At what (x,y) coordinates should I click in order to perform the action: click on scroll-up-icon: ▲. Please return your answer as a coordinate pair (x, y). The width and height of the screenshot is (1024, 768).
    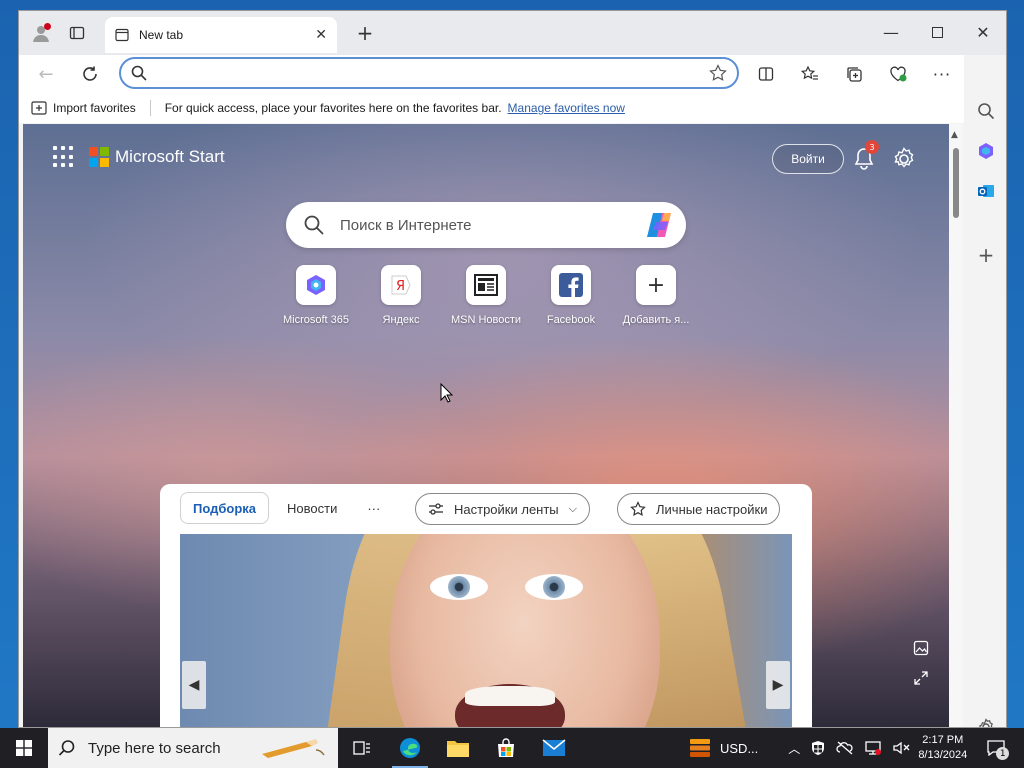
    Looking at the image, I should click on (954, 135).